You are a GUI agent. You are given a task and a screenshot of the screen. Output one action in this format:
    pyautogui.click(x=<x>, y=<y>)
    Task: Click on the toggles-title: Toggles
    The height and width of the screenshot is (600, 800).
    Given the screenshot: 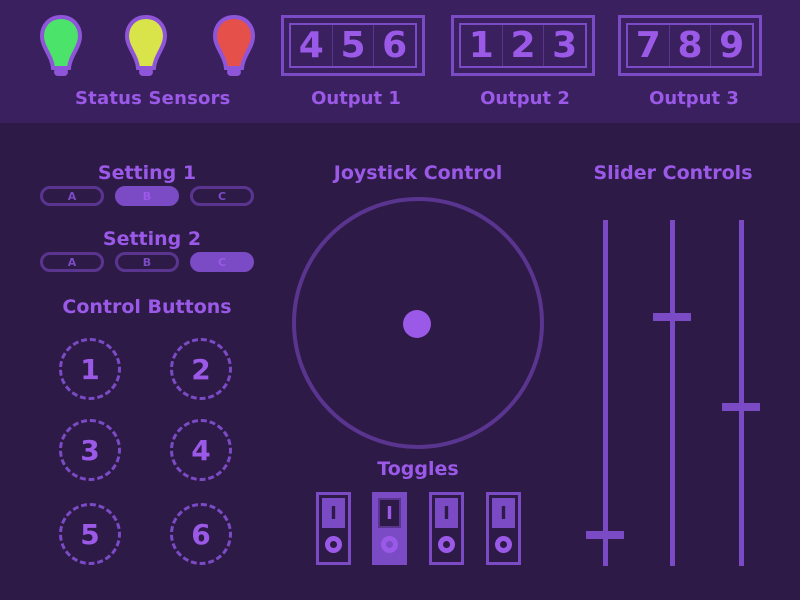 What is the action you would take?
    pyautogui.click(x=418, y=469)
    